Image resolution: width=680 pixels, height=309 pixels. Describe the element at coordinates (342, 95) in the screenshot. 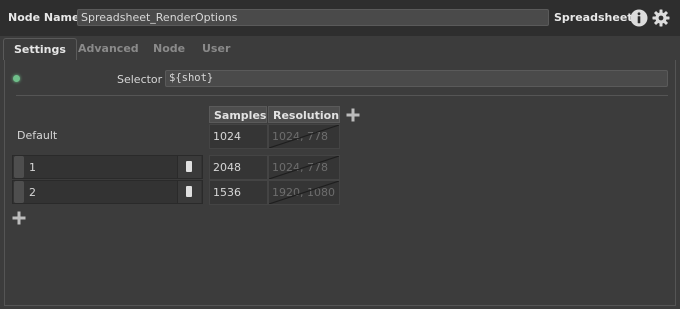

I see `divider` at that location.